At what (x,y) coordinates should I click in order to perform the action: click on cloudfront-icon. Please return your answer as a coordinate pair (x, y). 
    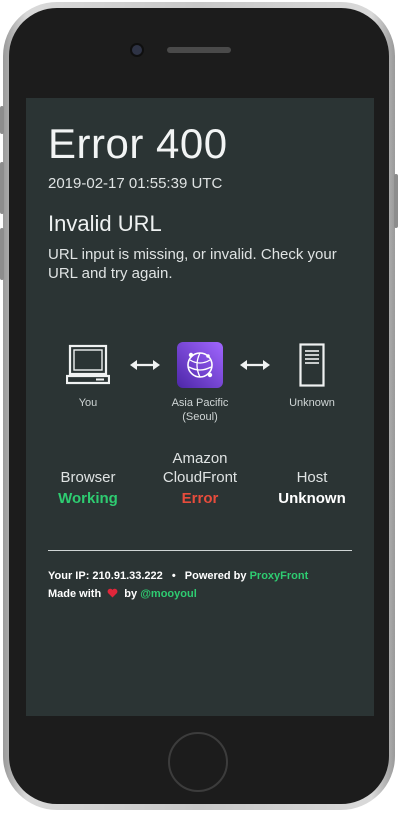
    Looking at the image, I should click on (200, 365).